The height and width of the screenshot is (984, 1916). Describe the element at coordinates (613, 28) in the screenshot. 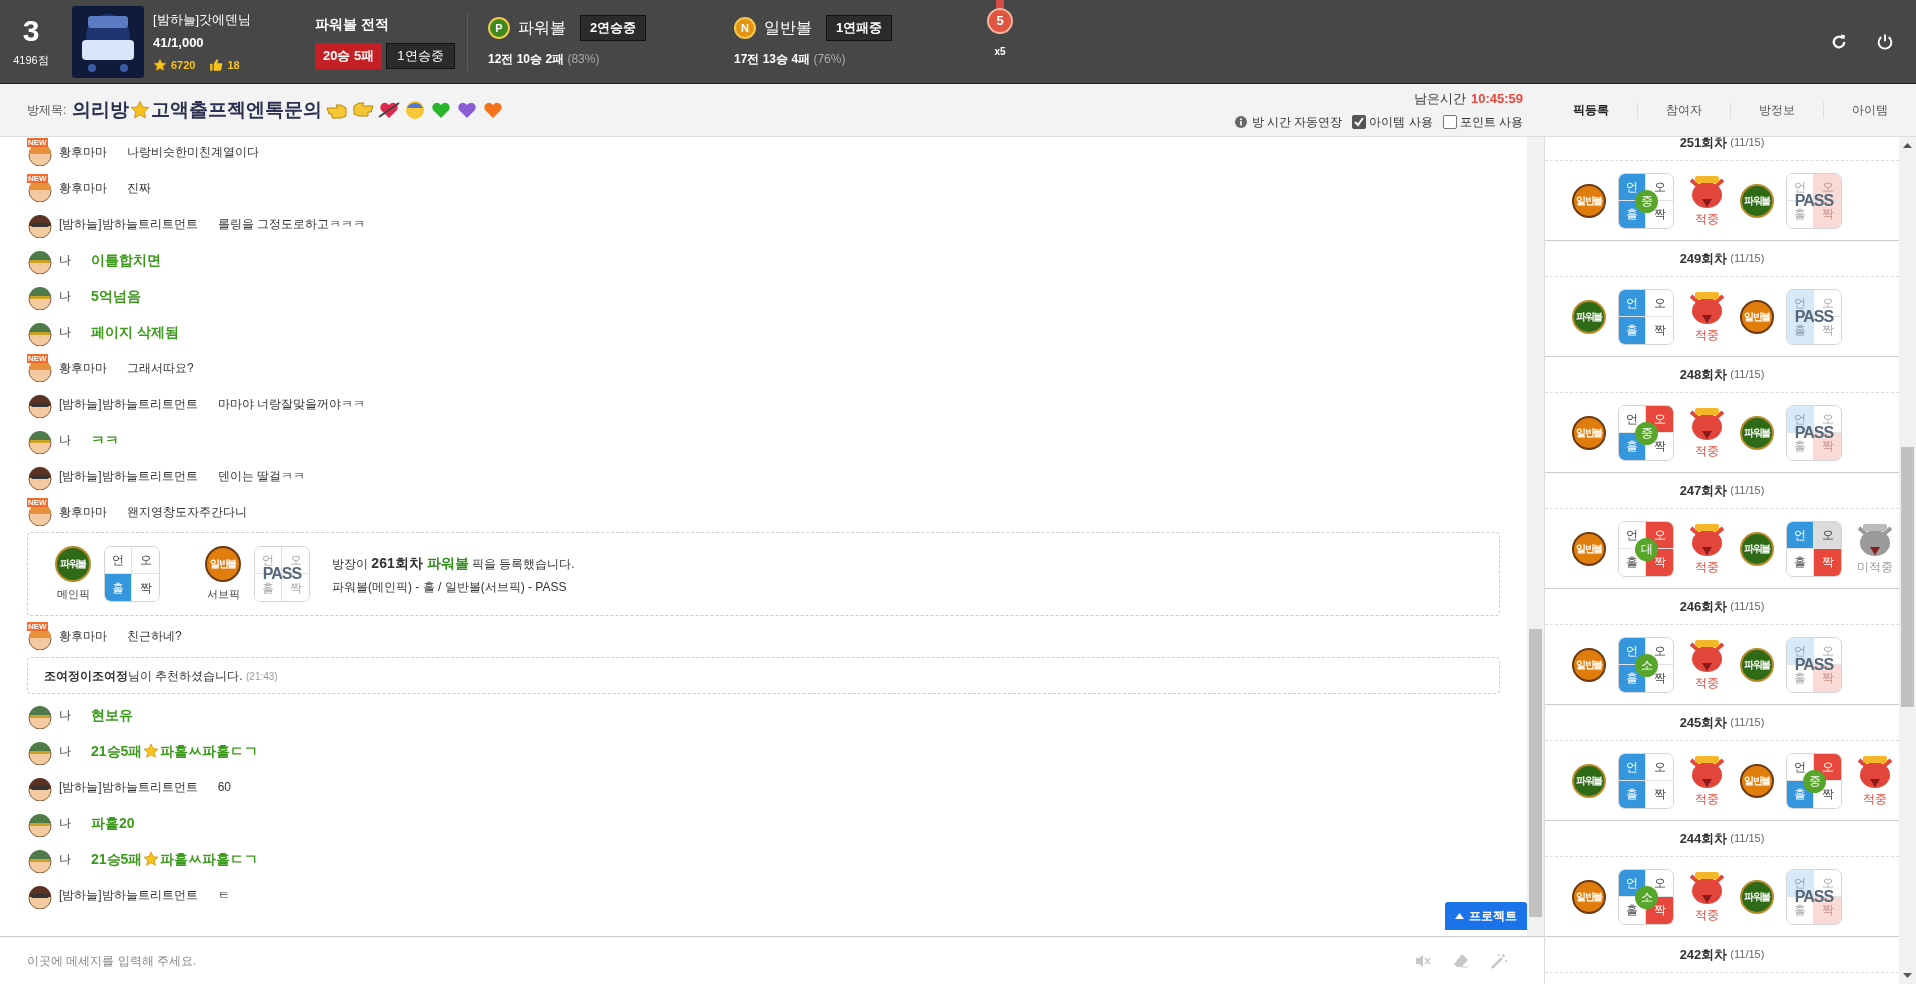

I see `streak-badge: 2연승중` at that location.